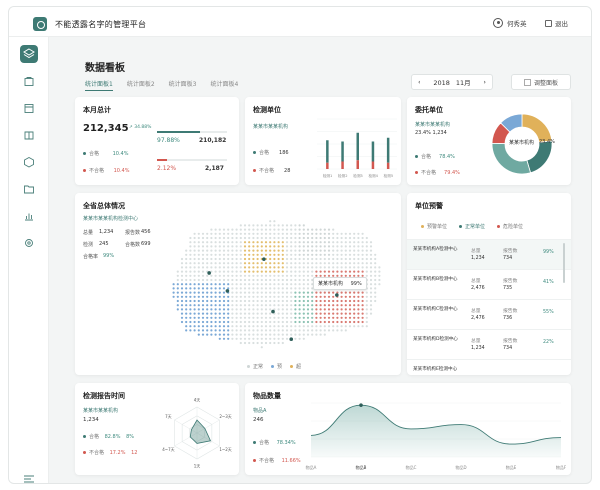 This screenshot has width=600, height=490. I want to click on warning-row: 某某市机构A检测中心 总量 1,234 报告数 734 99%, so click(489, 254).